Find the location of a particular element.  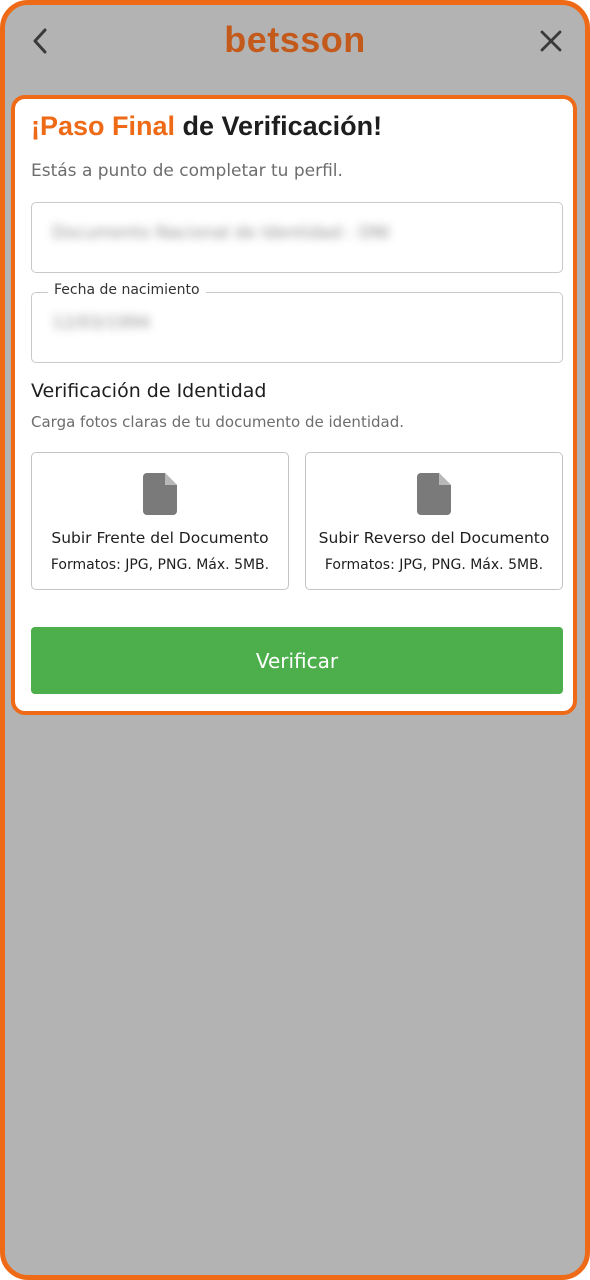

brand-logo: betsson is located at coordinates (295, 39).